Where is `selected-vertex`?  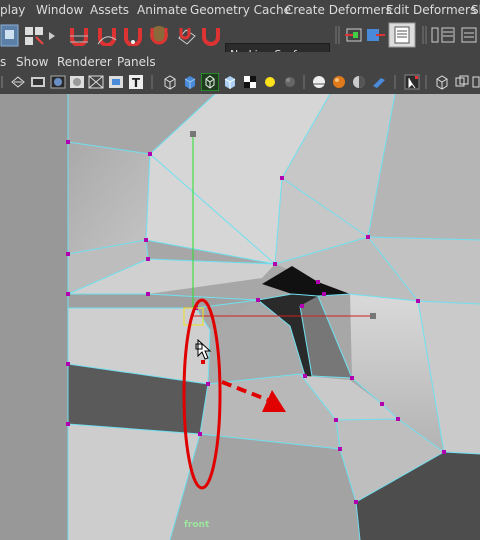 selected-vertex is located at coordinates (203, 362).